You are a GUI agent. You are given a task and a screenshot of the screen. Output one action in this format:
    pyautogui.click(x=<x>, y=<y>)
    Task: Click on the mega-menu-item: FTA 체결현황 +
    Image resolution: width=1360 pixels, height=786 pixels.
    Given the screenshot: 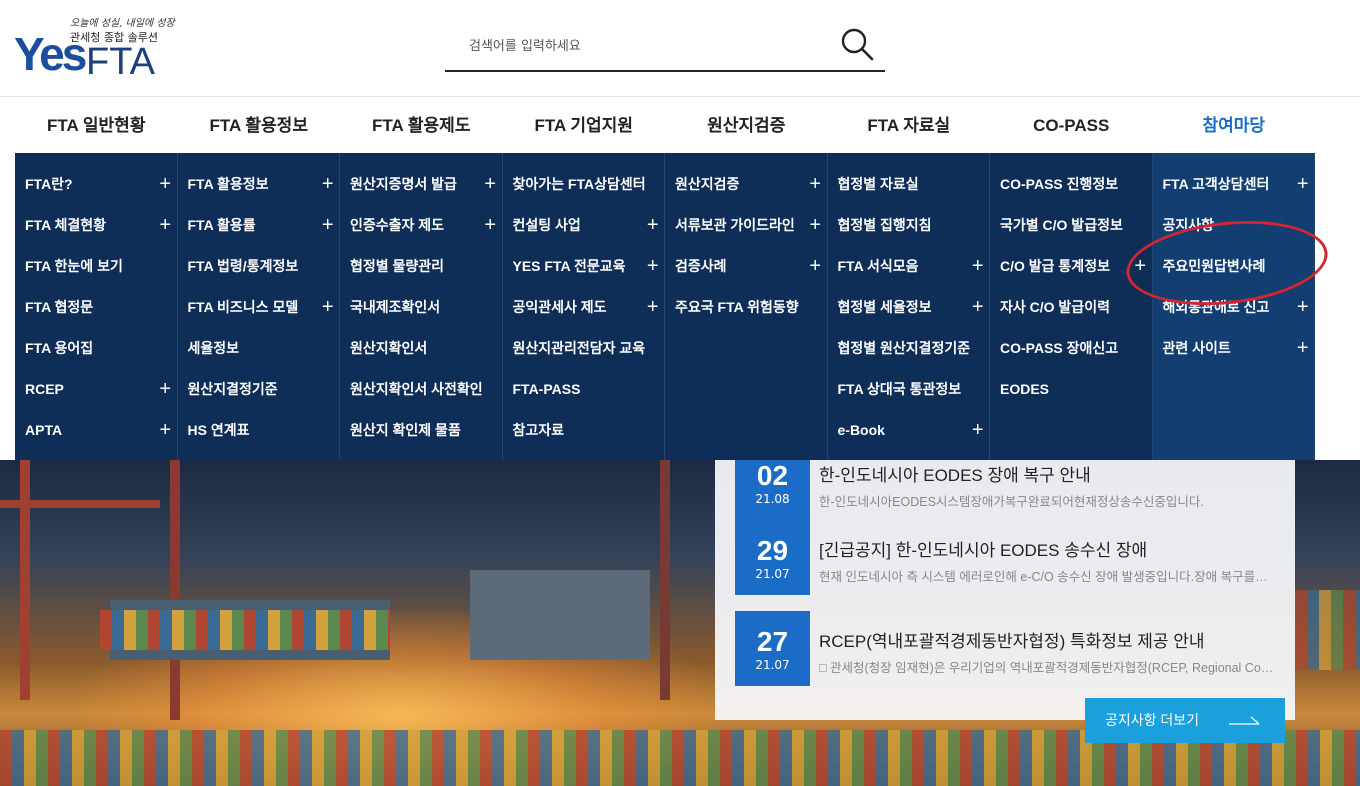 What is the action you would take?
    pyautogui.click(x=98, y=225)
    